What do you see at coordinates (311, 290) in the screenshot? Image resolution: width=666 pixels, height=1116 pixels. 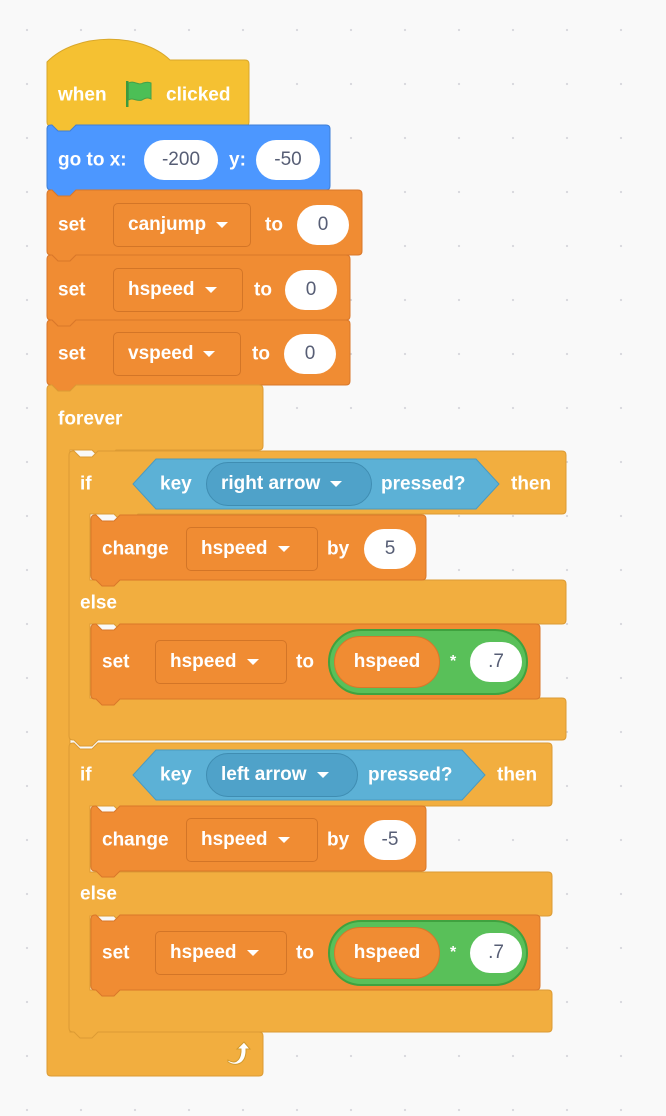 I see `set-hspeed-value-input: 0` at bounding box center [311, 290].